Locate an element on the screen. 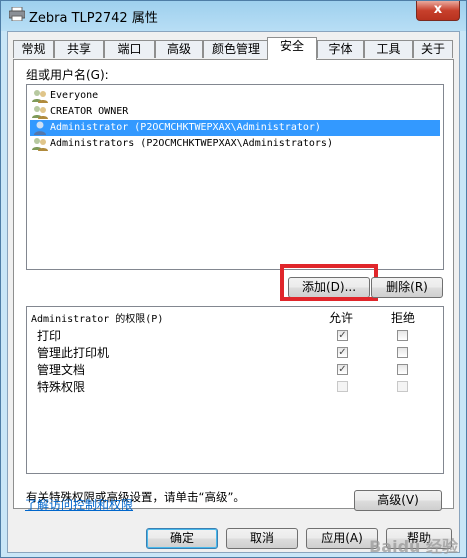 This screenshot has height=558, width=467. title-bar: Zebra TLP2742 属性 x is located at coordinates (233, 16).